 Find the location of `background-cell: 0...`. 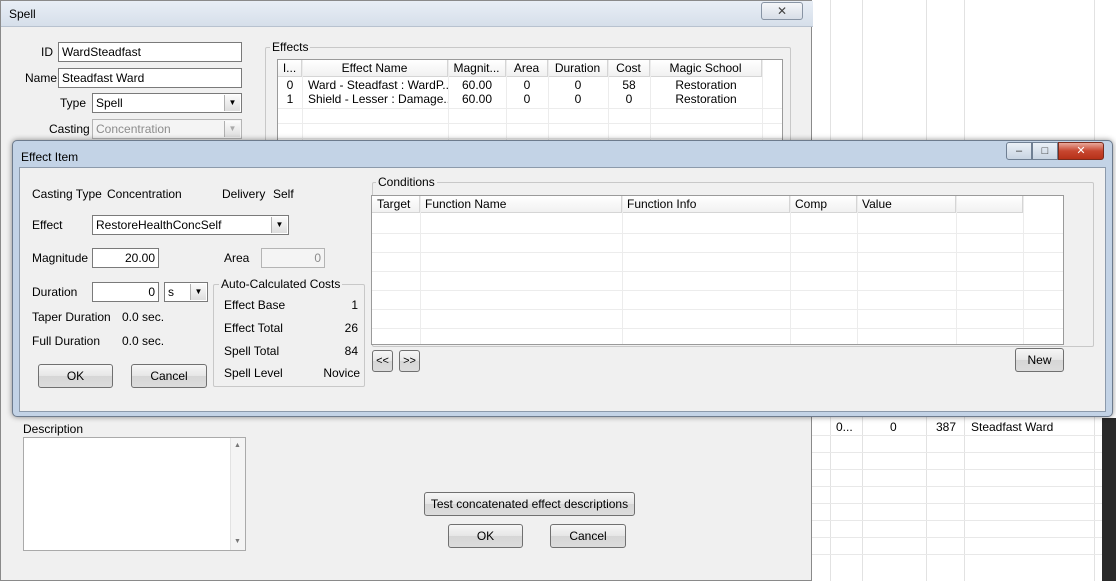

background-cell: 0... is located at coordinates (844, 427).